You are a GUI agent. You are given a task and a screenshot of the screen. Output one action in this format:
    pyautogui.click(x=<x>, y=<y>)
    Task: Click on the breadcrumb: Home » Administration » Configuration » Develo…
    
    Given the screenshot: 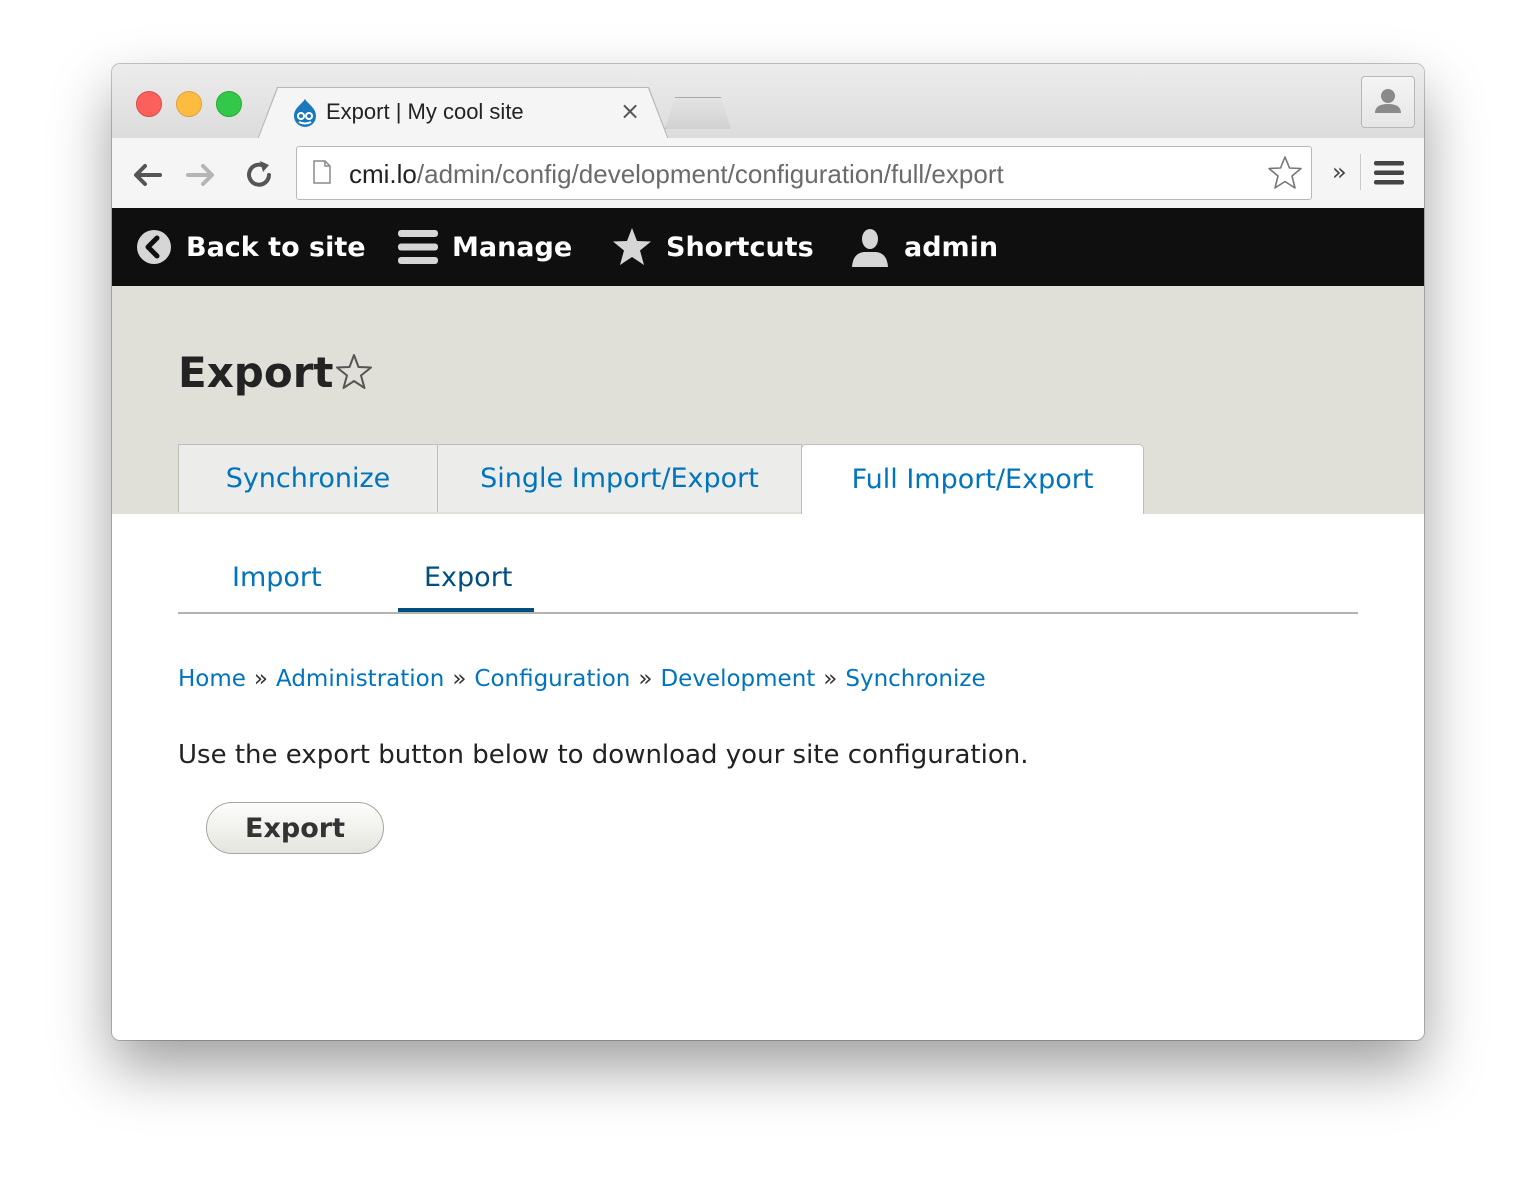 What is the action you would take?
    pyautogui.click(x=582, y=679)
    